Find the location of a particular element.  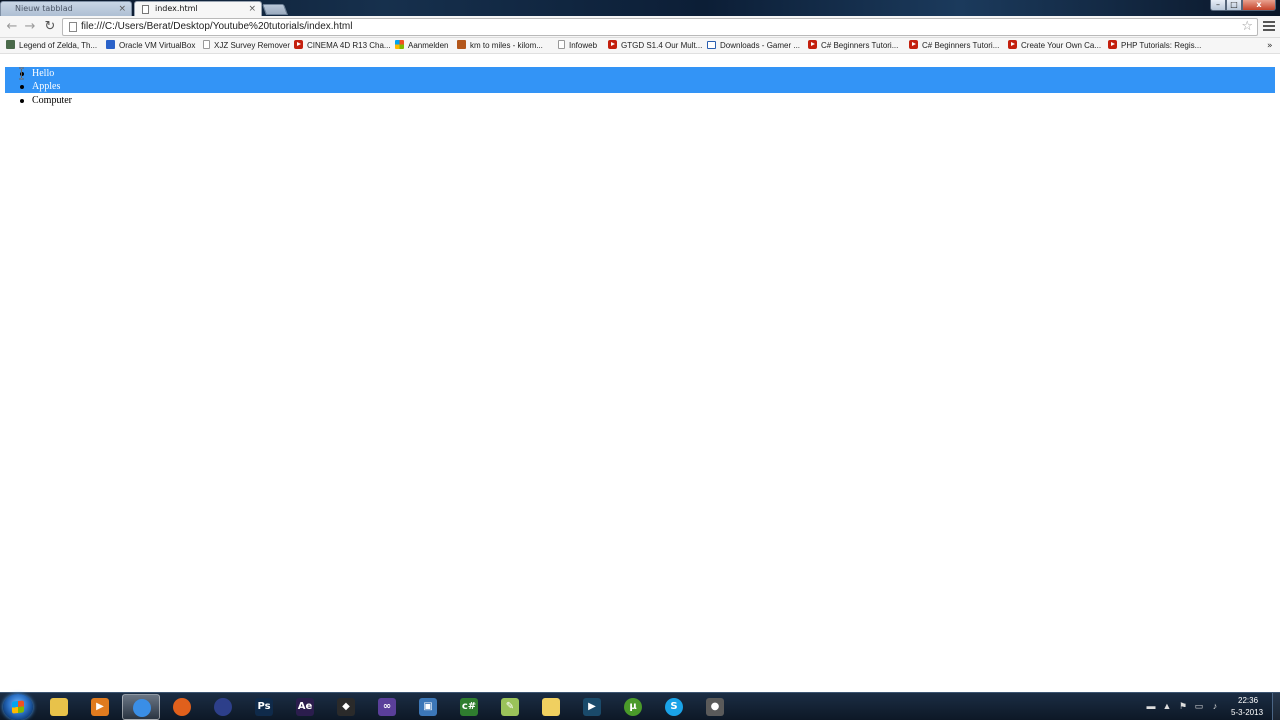

after-effects-icon: Ae is located at coordinates (305, 707).